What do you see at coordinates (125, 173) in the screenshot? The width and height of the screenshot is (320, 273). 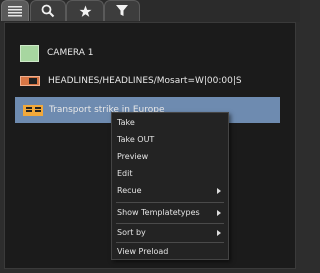 I see `menu-item-label: Edit` at bounding box center [125, 173].